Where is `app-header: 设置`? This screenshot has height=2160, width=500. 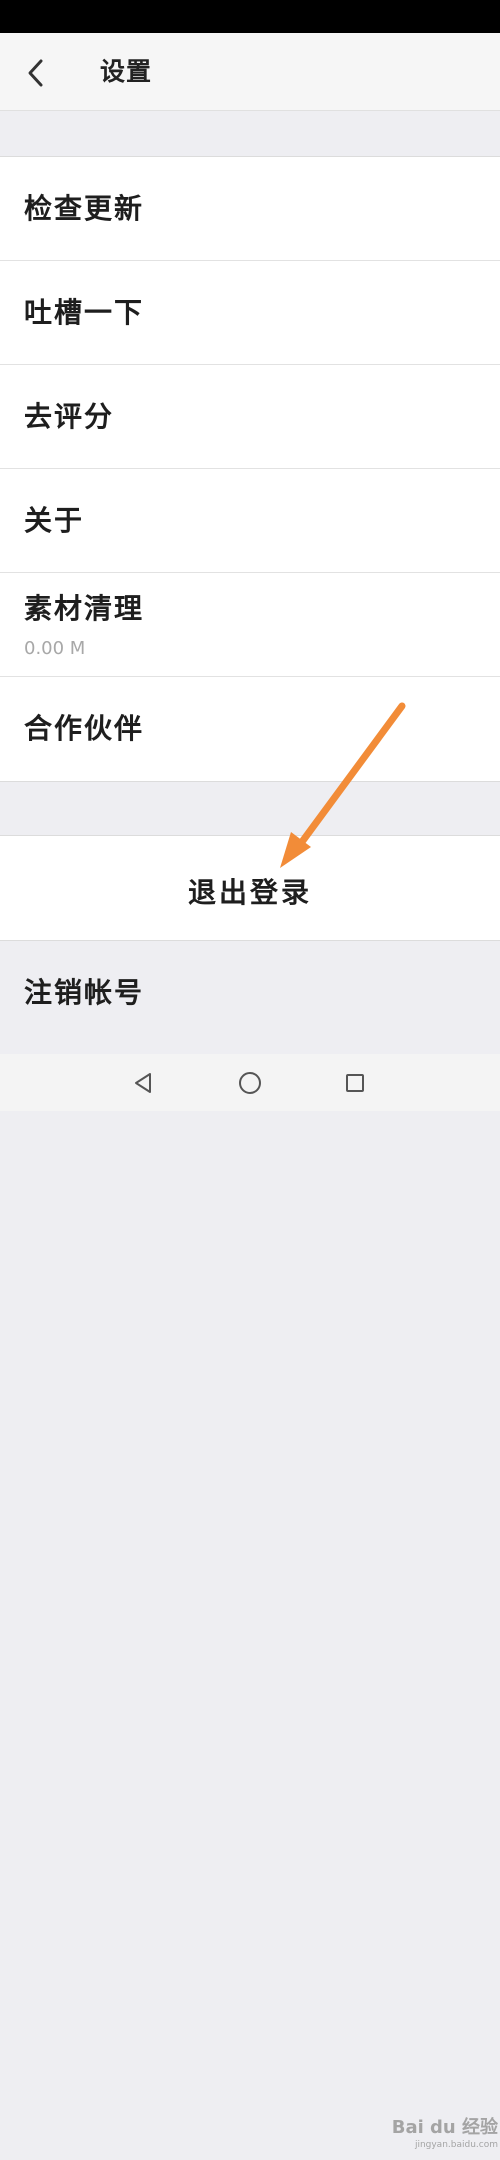 app-header: 设置 is located at coordinates (250, 72).